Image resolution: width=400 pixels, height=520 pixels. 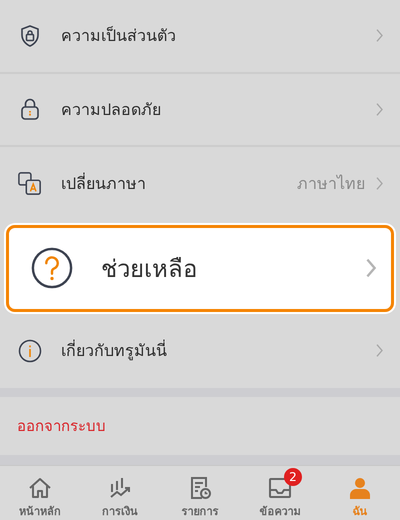 I want to click on nav-tab: หน้าหลัก, so click(x=40, y=493).